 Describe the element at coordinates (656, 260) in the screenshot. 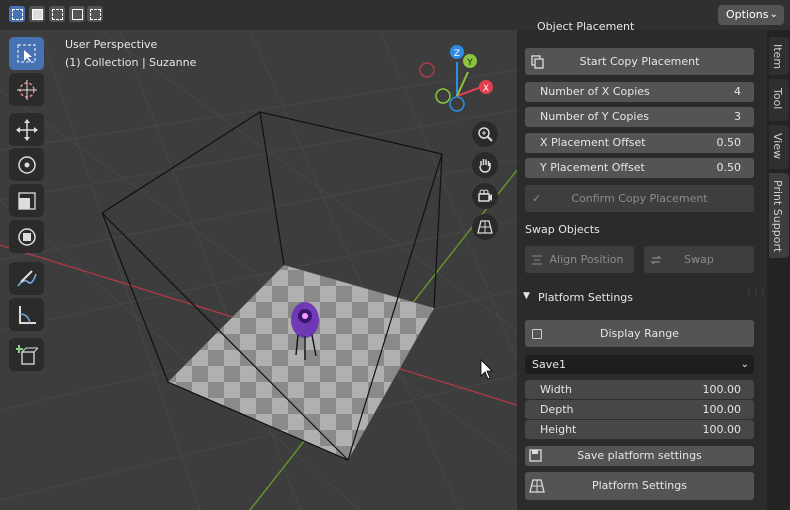

I see `swap-icon` at that location.